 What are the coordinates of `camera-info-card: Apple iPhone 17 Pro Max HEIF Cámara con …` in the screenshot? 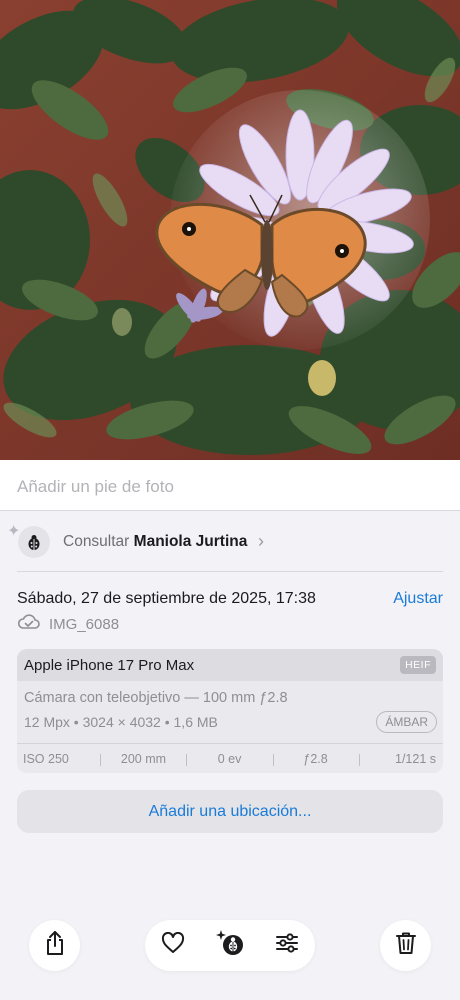 It's located at (230, 711).